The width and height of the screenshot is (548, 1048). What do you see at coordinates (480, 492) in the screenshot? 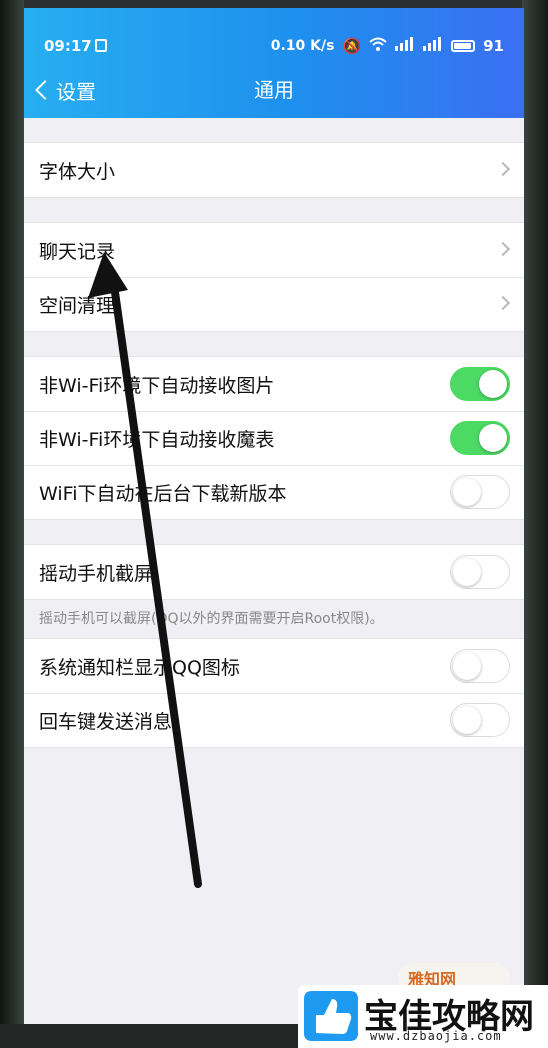
I see `wifi-auto-update-toggle` at bounding box center [480, 492].